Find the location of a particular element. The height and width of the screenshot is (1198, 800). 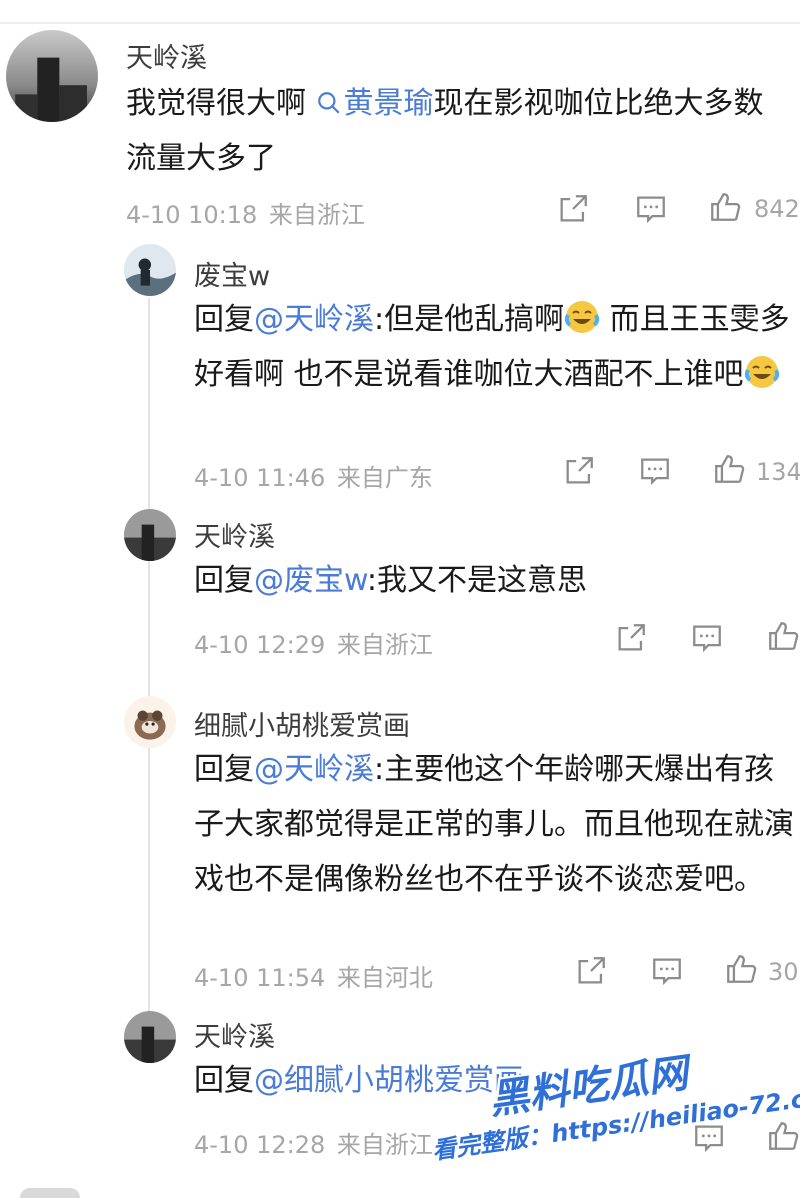

reply-meta: 4-10 11:46 来自广东 is located at coordinates (313, 475).